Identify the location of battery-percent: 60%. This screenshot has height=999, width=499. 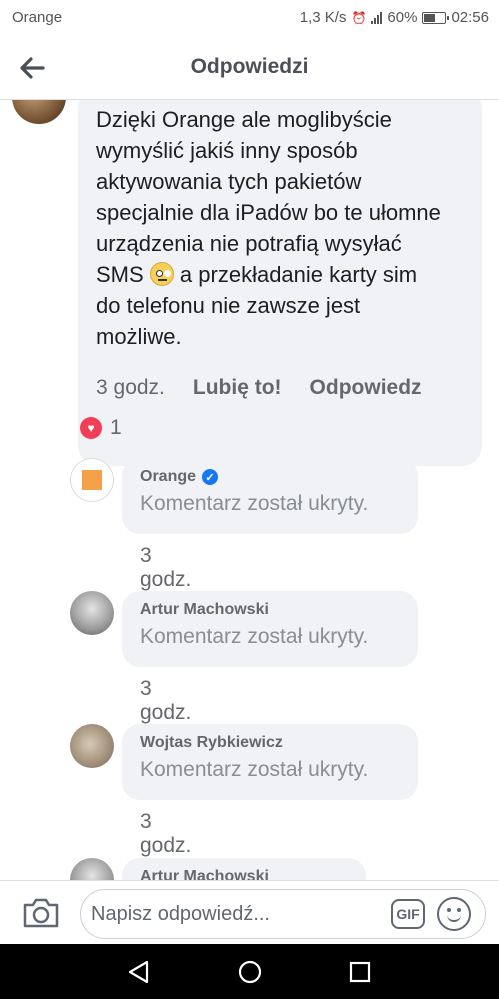
(402, 17).